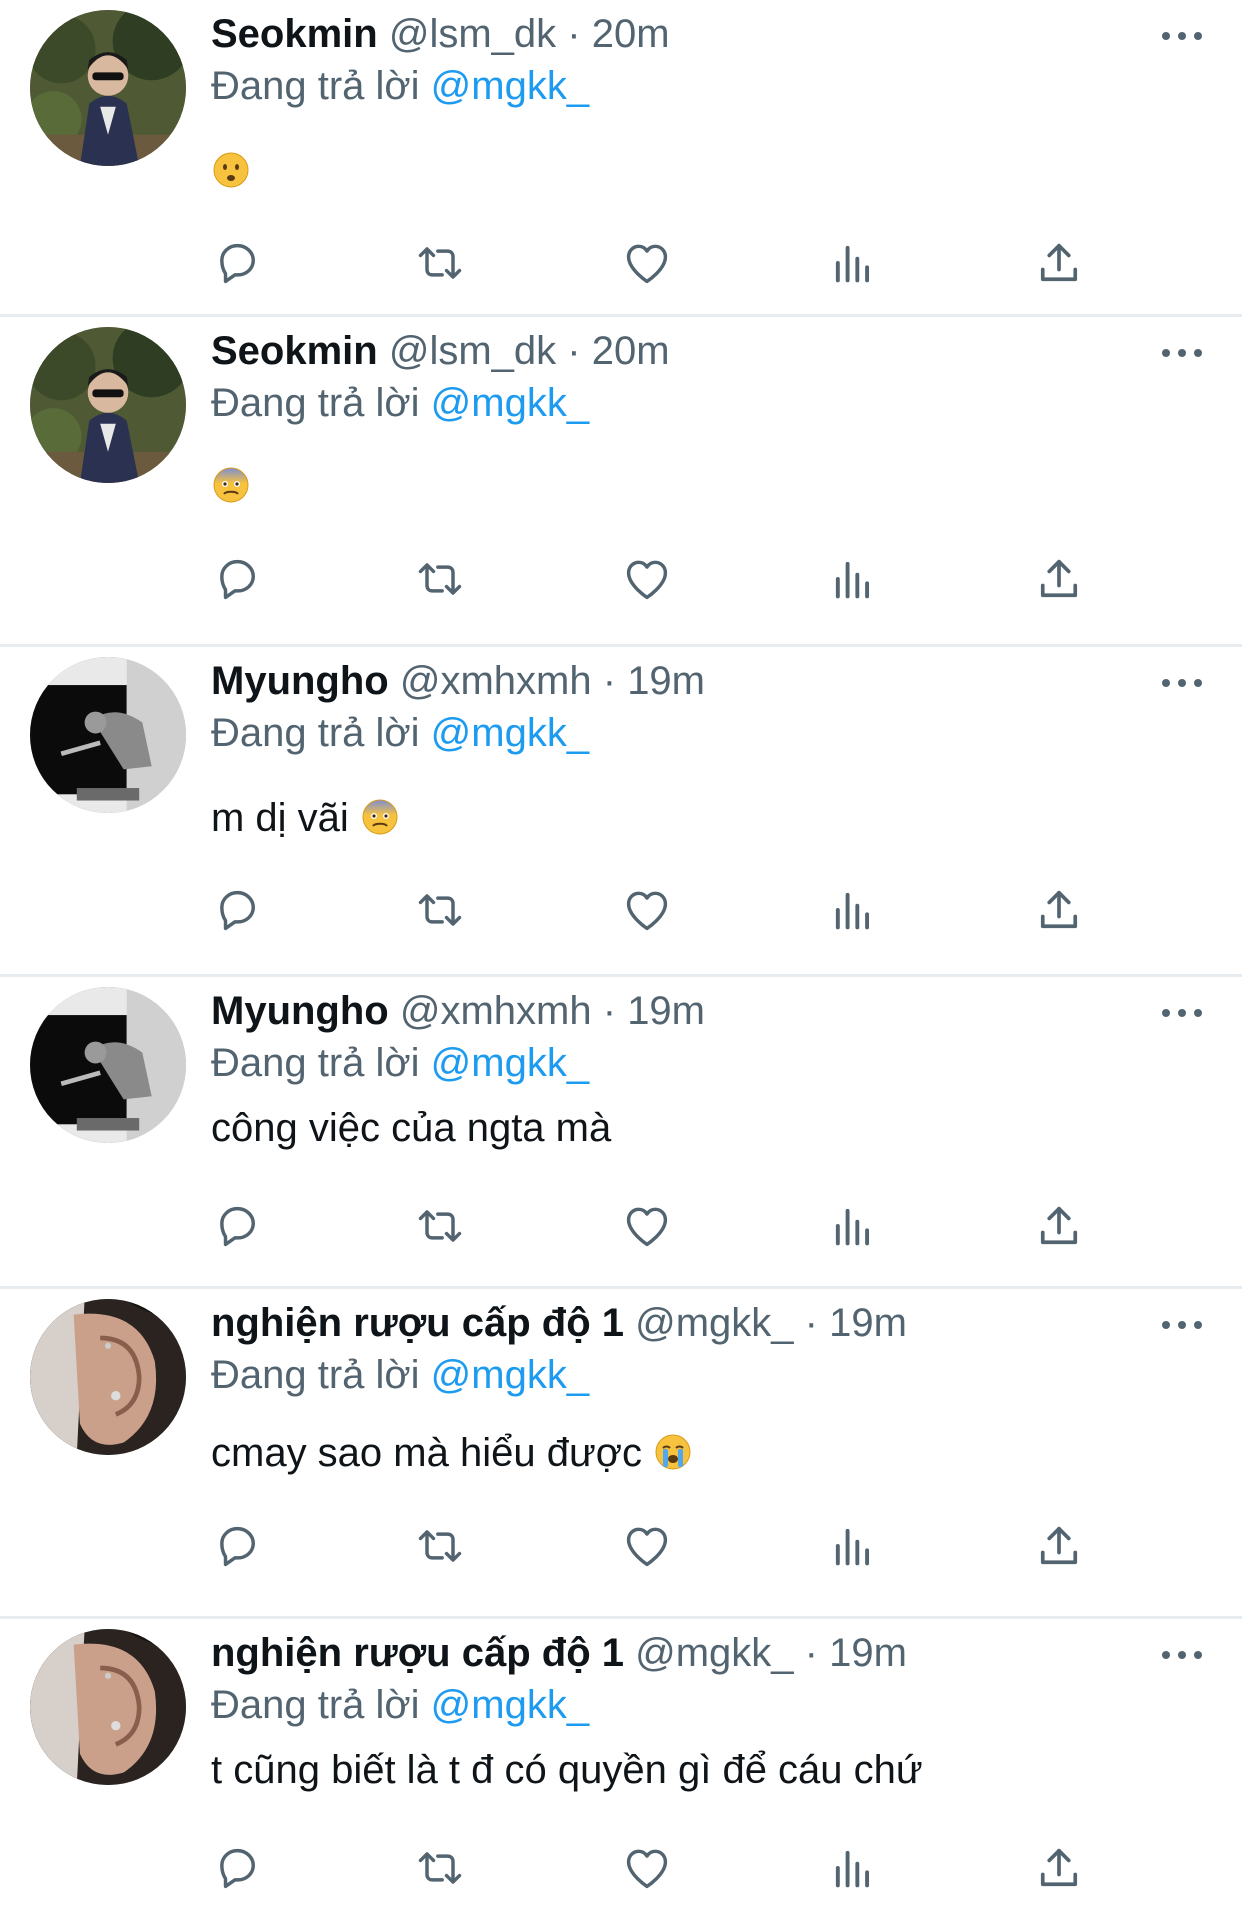 The height and width of the screenshot is (1913, 1242). Describe the element at coordinates (426, 1453) in the screenshot. I see `tweet-text-content: cmay sao mà hiểu được` at that location.